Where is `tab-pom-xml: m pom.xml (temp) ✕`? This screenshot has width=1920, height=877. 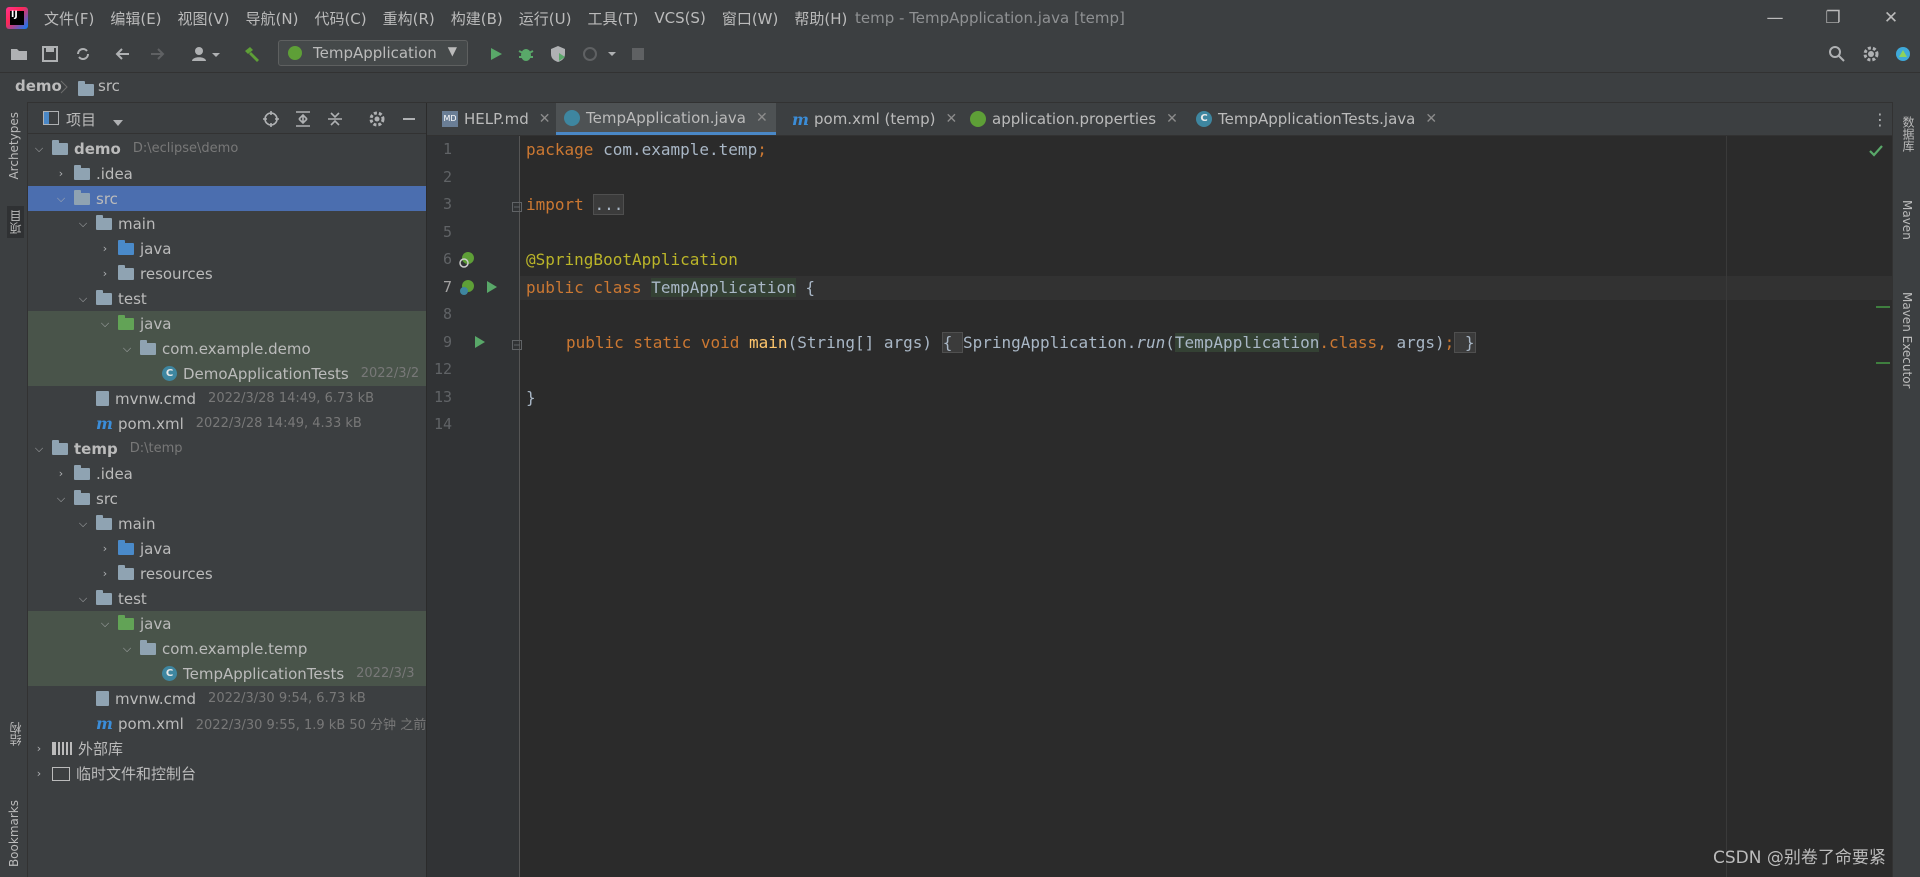
tab-pom-xml: m pom.xml (temp) ✕ is located at coordinates (874, 119).